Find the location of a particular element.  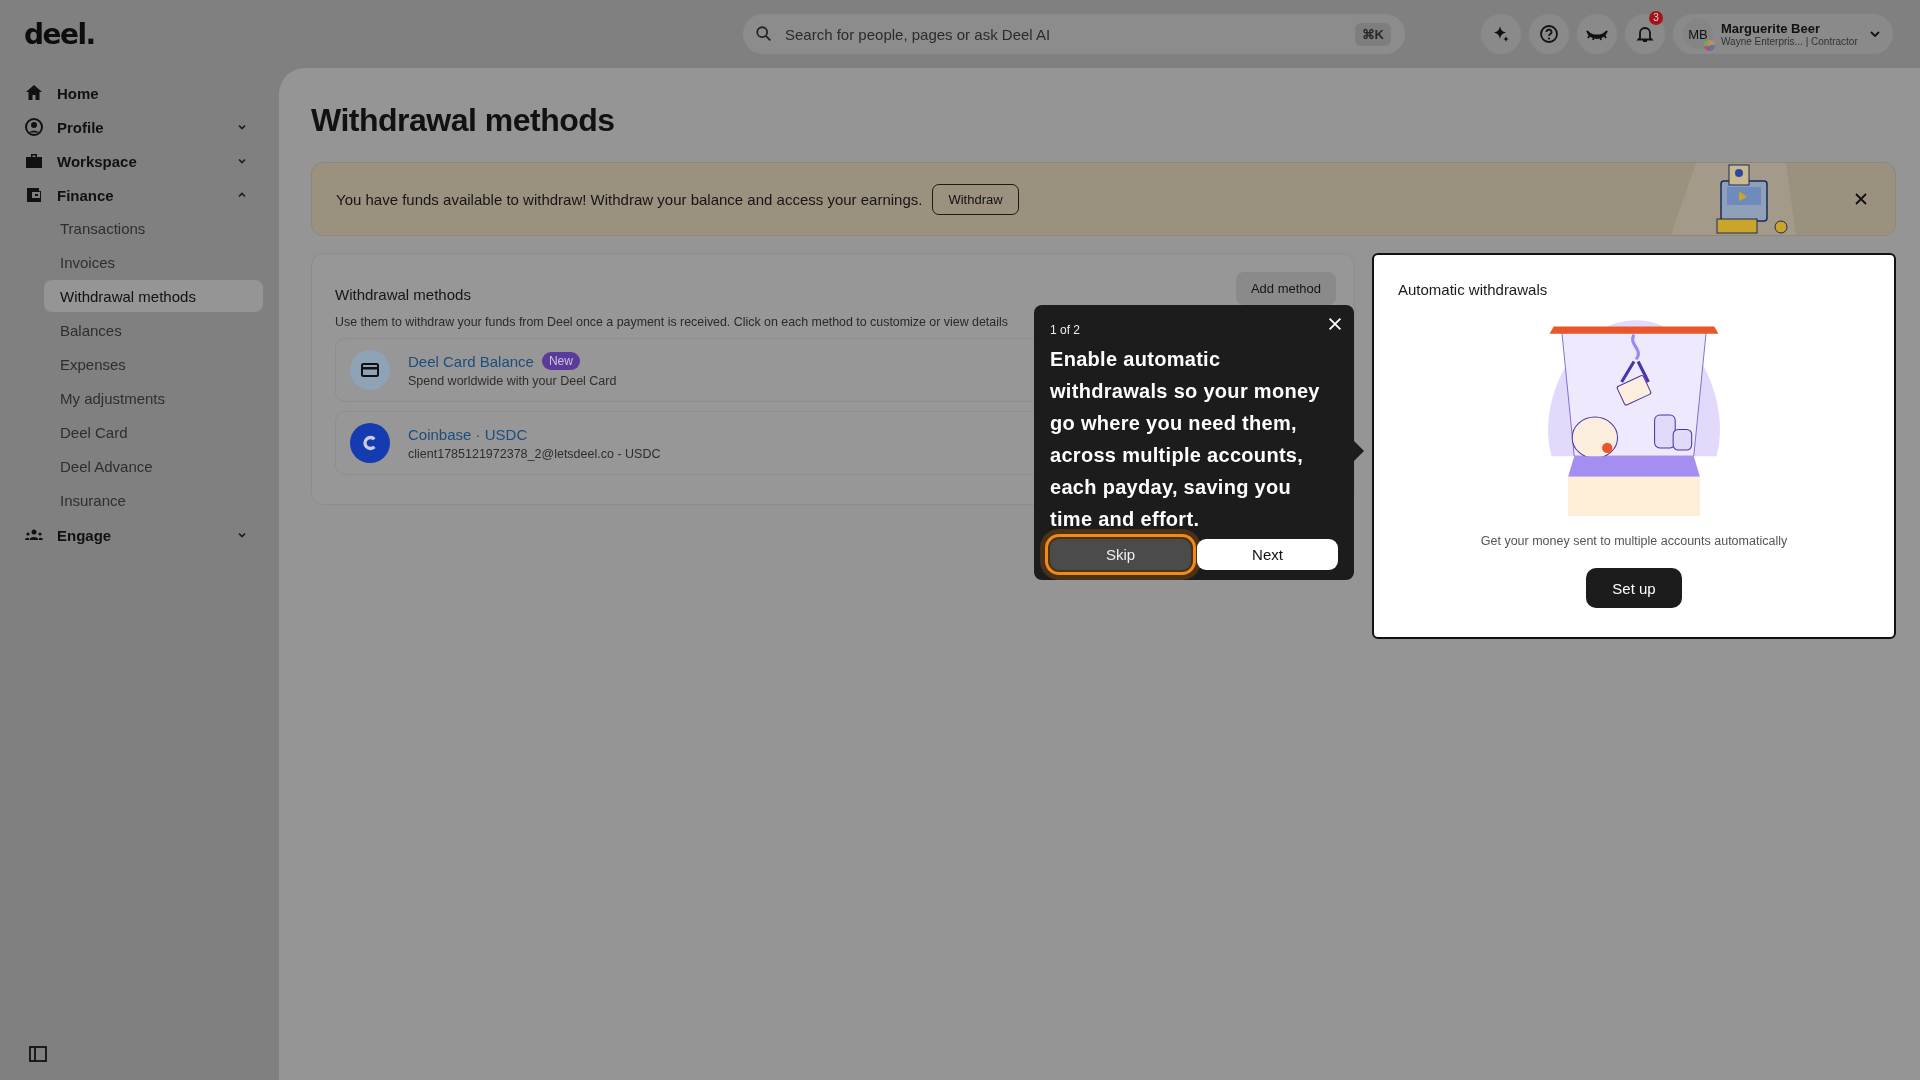

notification-count: 3 is located at coordinates (1656, 18).